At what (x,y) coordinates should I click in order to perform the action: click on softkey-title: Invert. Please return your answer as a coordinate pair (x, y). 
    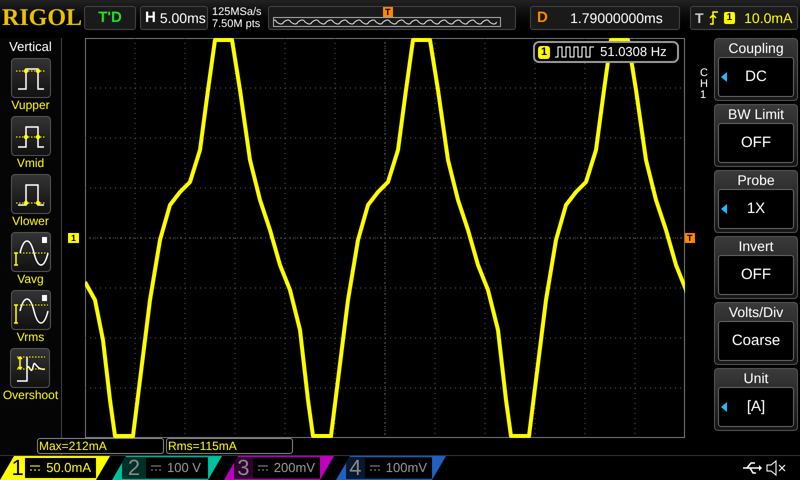
    Looking at the image, I should click on (756, 246).